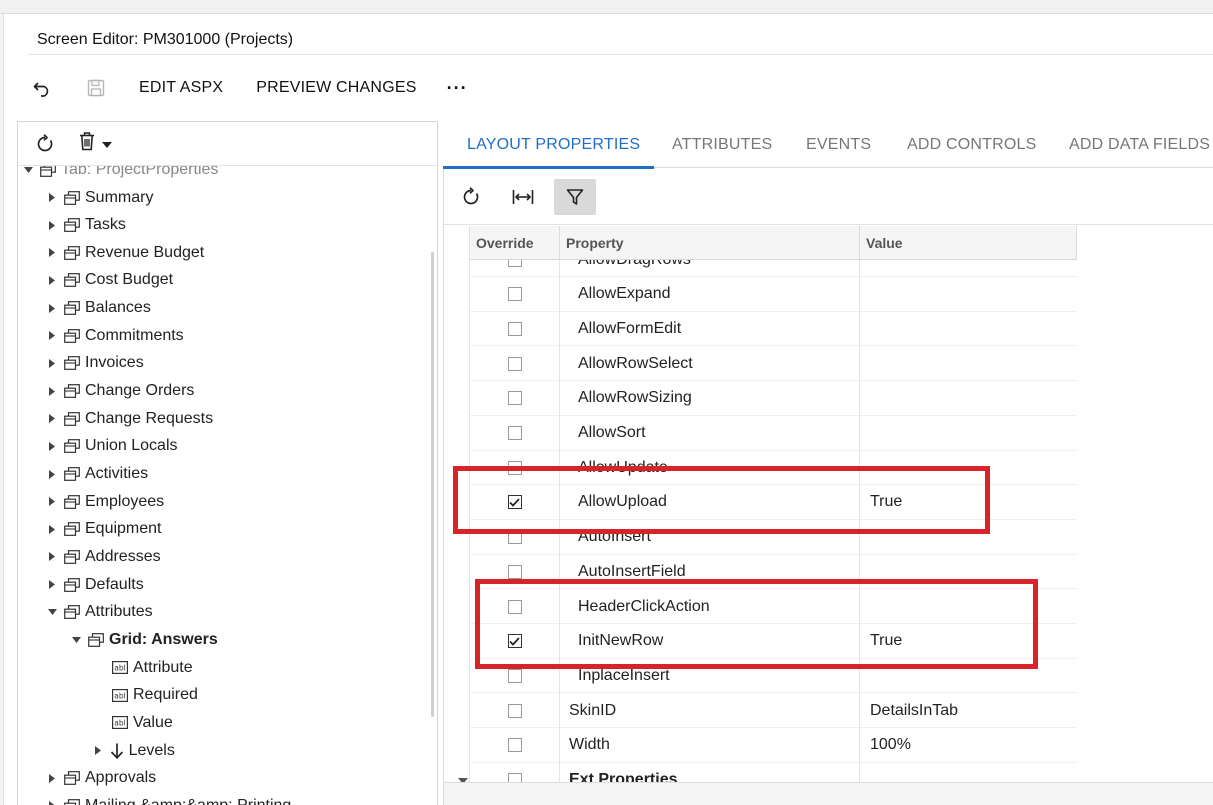 The height and width of the screenshot is (805, 1213). I want to click on undo-icon, so click(43, 88).